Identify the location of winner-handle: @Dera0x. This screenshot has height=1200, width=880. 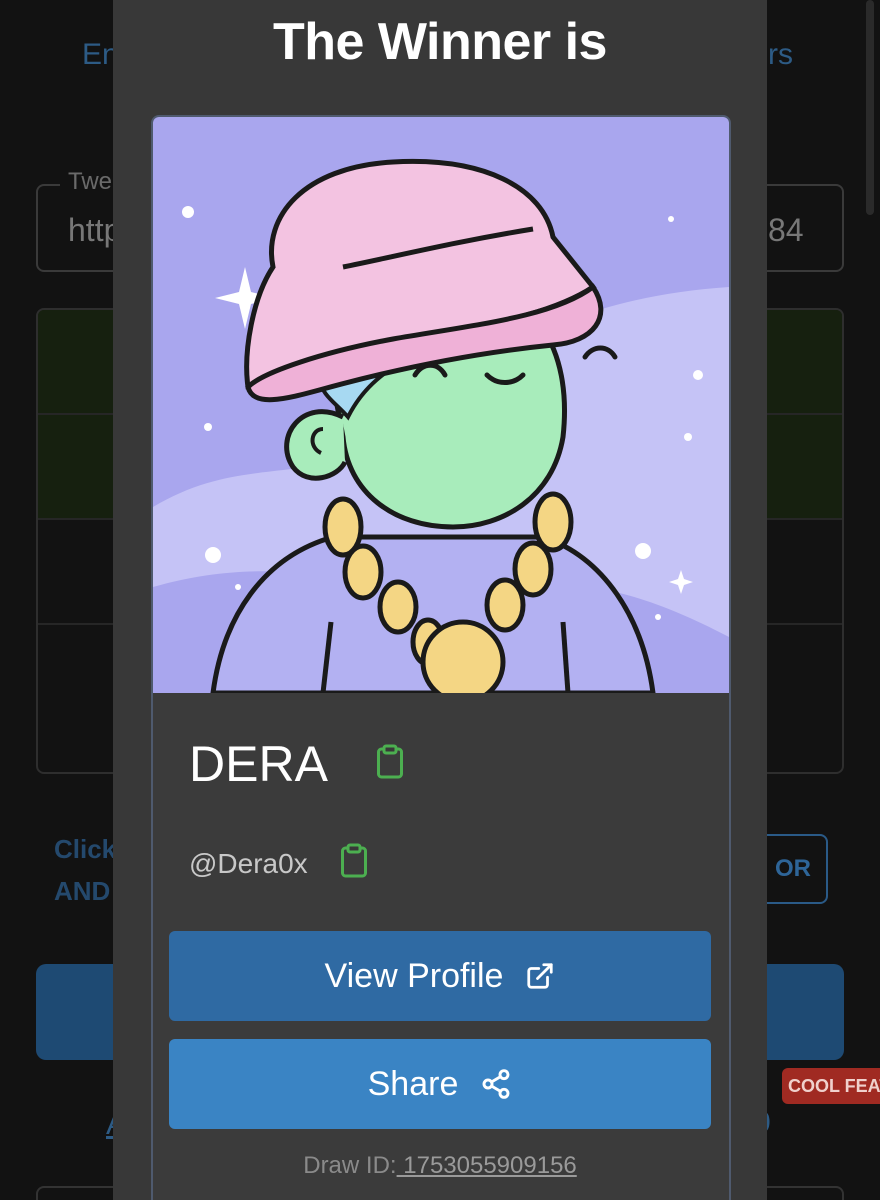
(248, 863).